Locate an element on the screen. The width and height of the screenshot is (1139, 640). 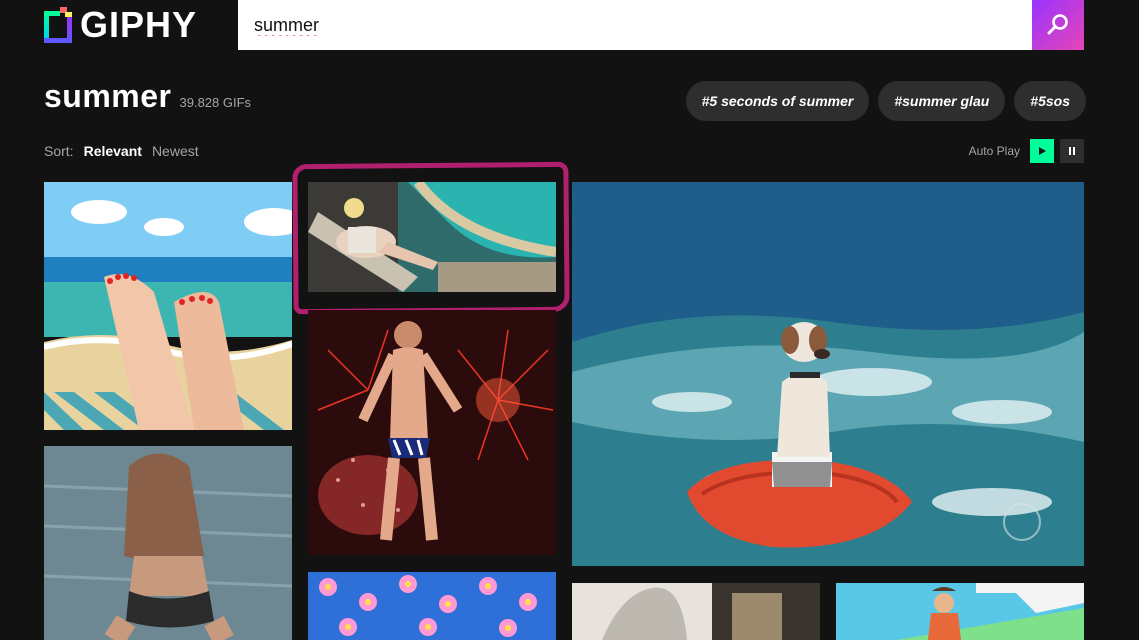
flowers-image is located at coordinates (432, 606).